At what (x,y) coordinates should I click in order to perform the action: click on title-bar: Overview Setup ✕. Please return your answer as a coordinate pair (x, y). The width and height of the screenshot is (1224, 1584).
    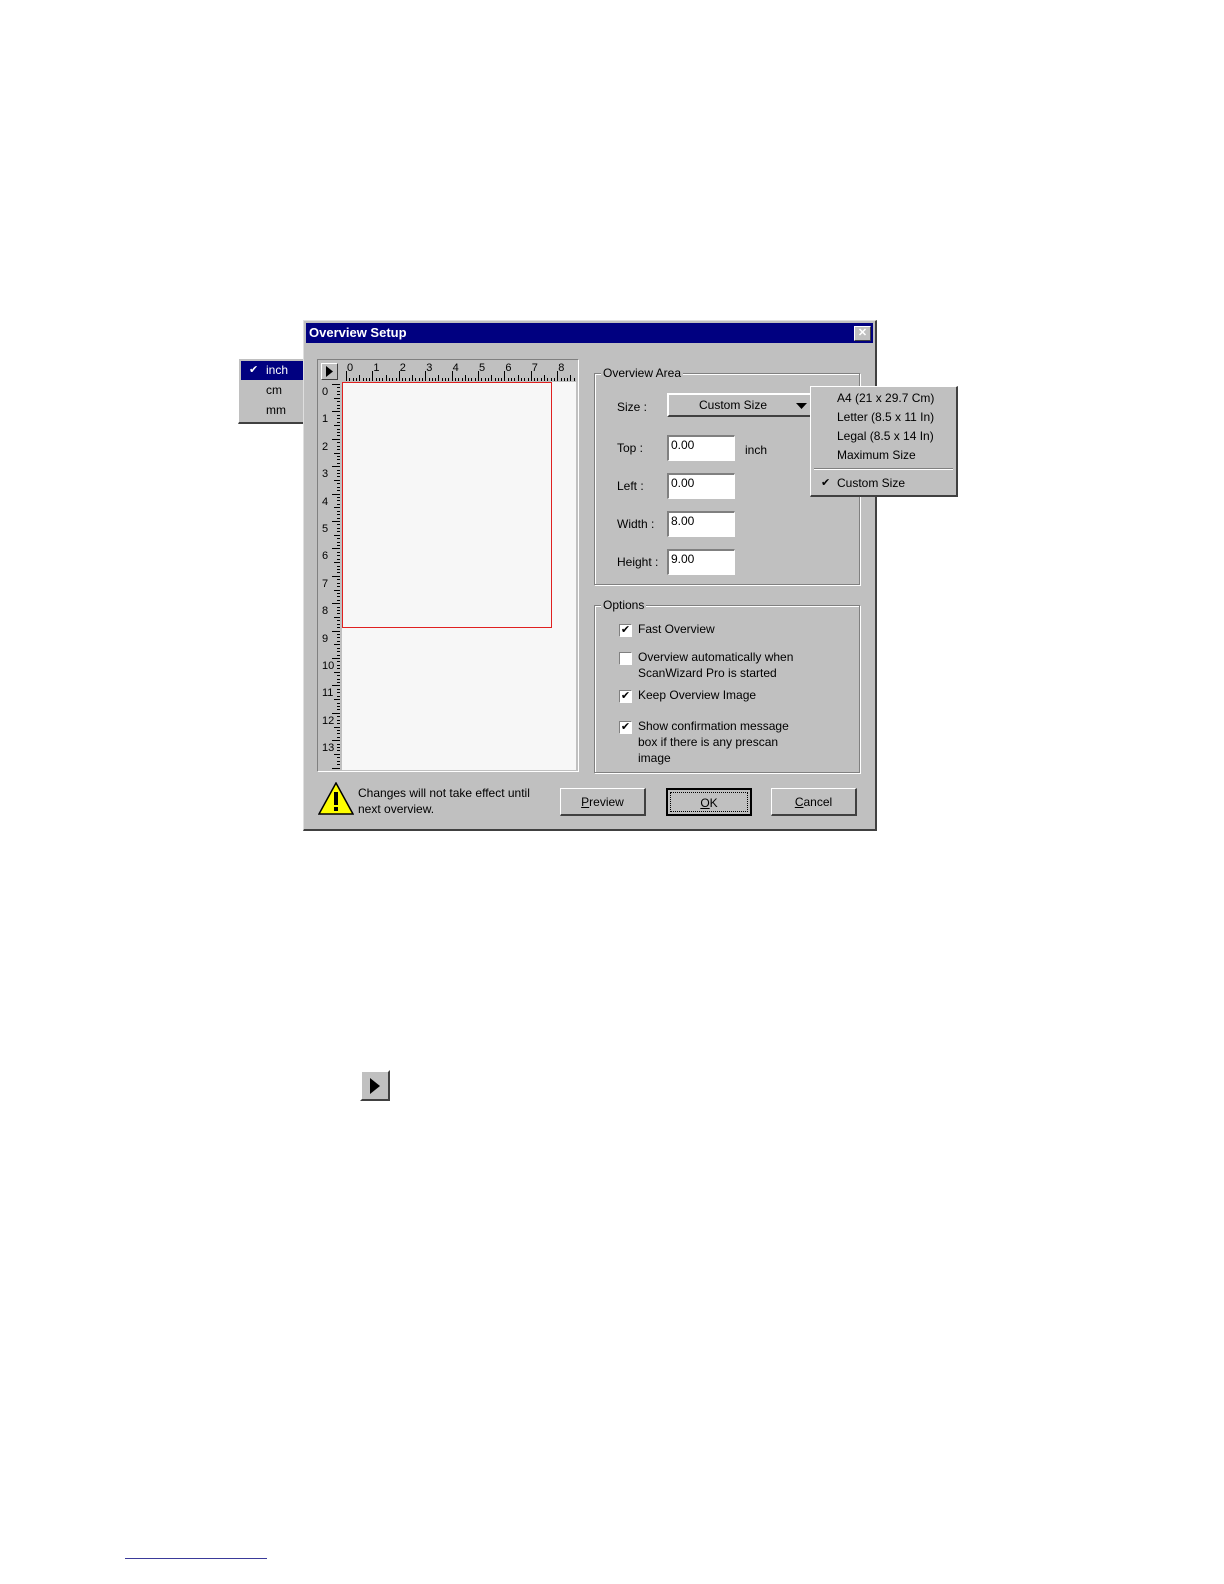
    Looking at the image, I should click on (589, 333).